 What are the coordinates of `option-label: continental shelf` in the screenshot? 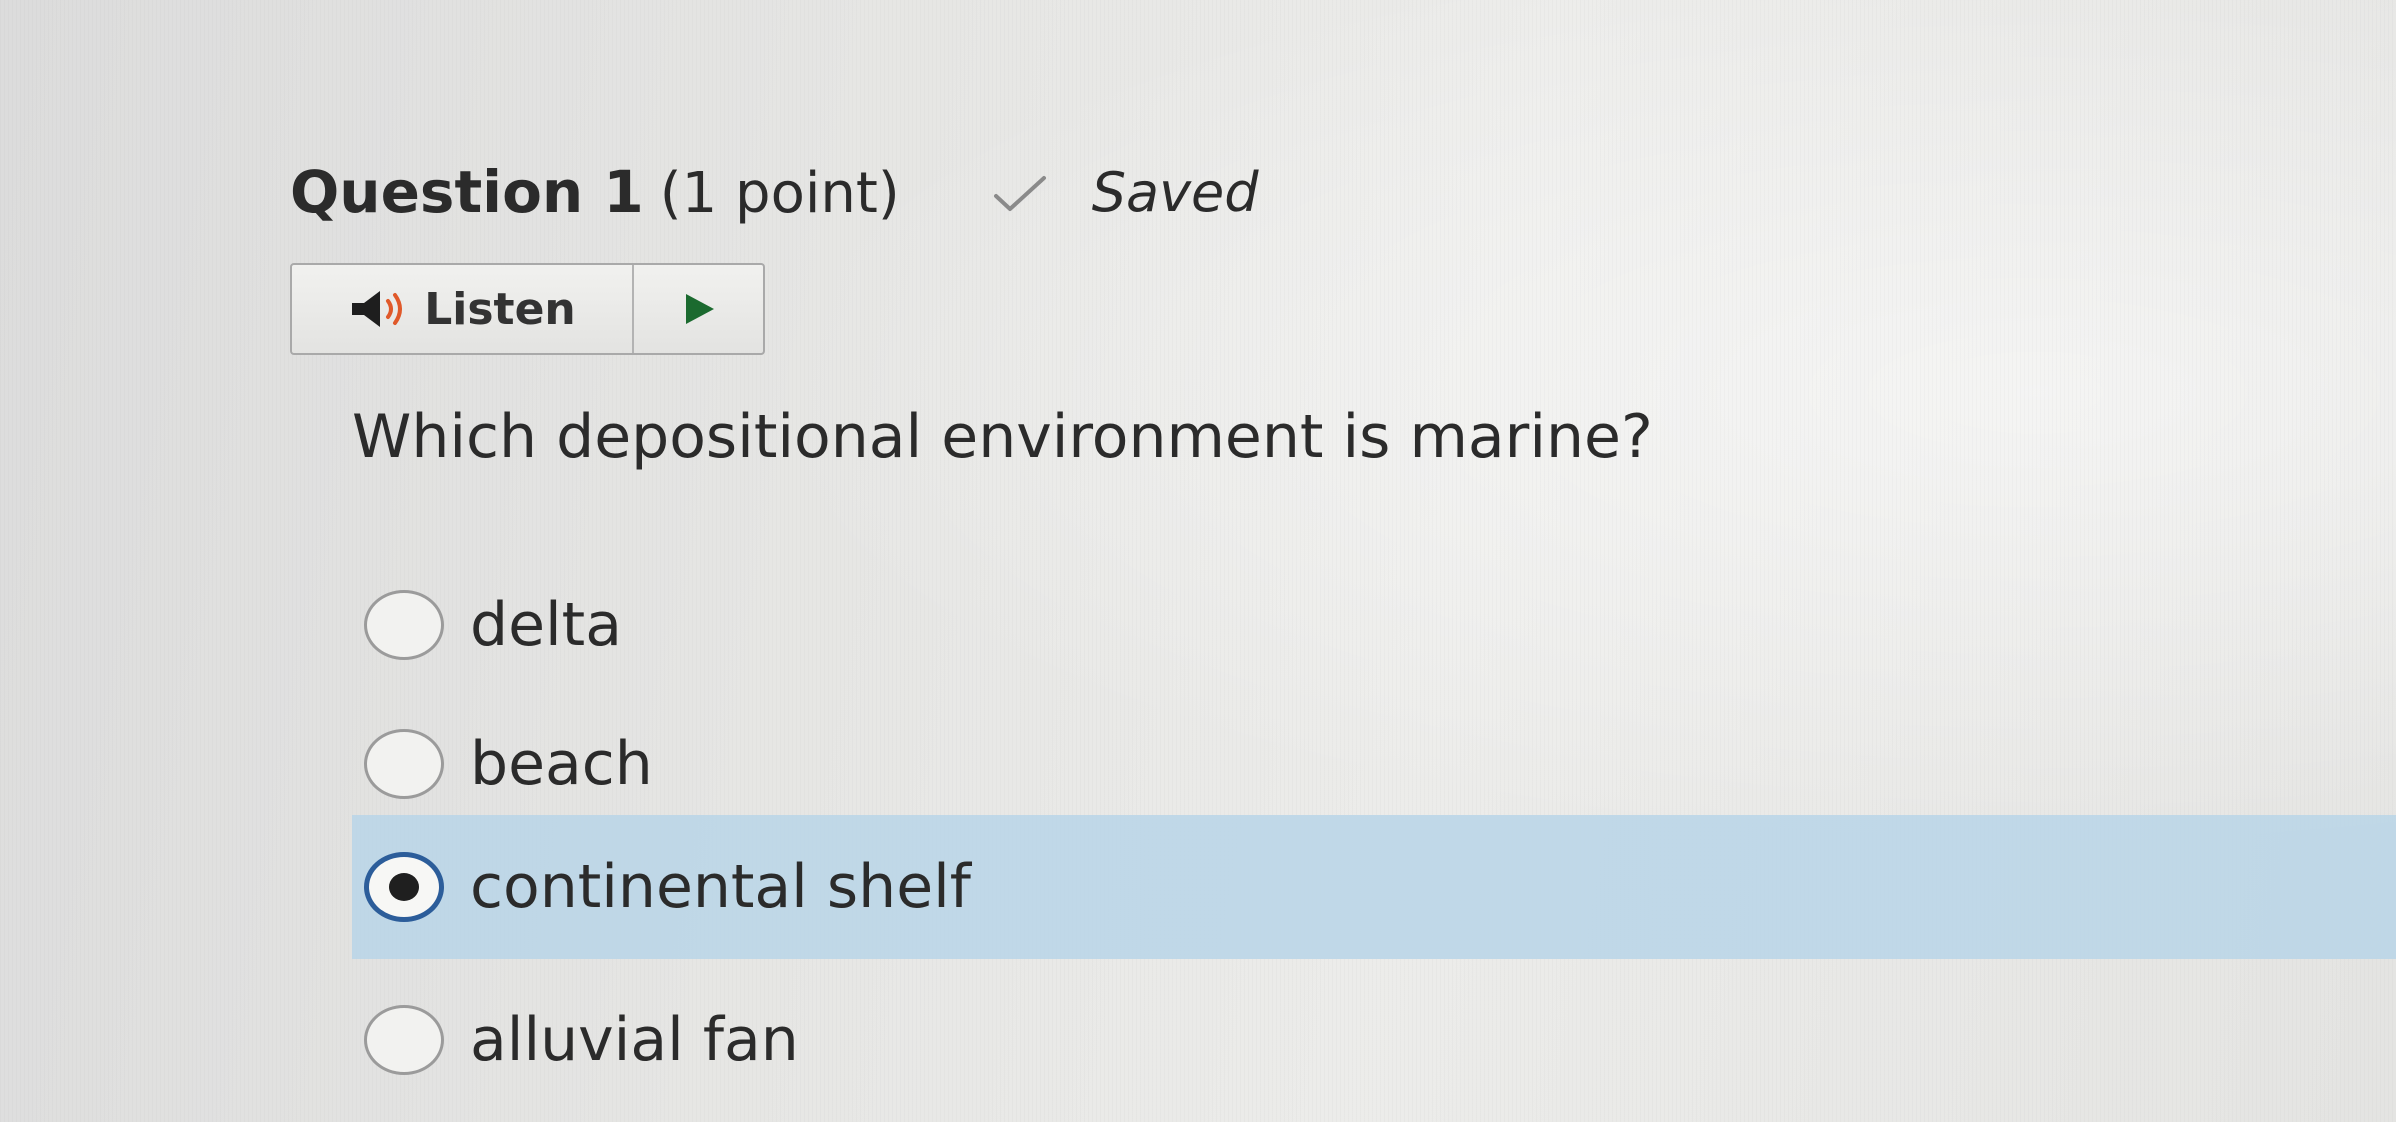 It's located at (720, 887).